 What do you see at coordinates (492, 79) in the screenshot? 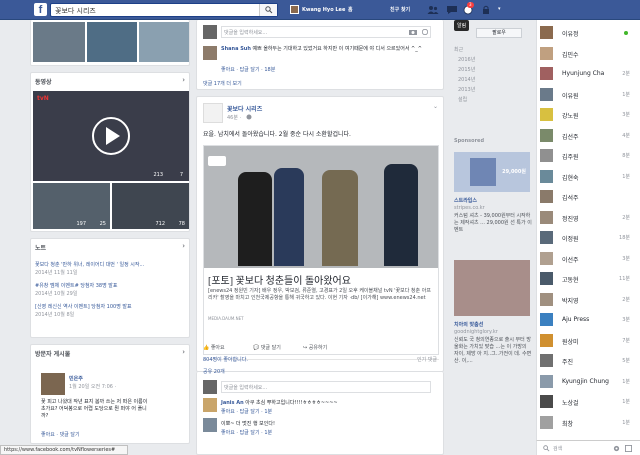
I see `year-item: 2014년` at bounding box center [492, 79].